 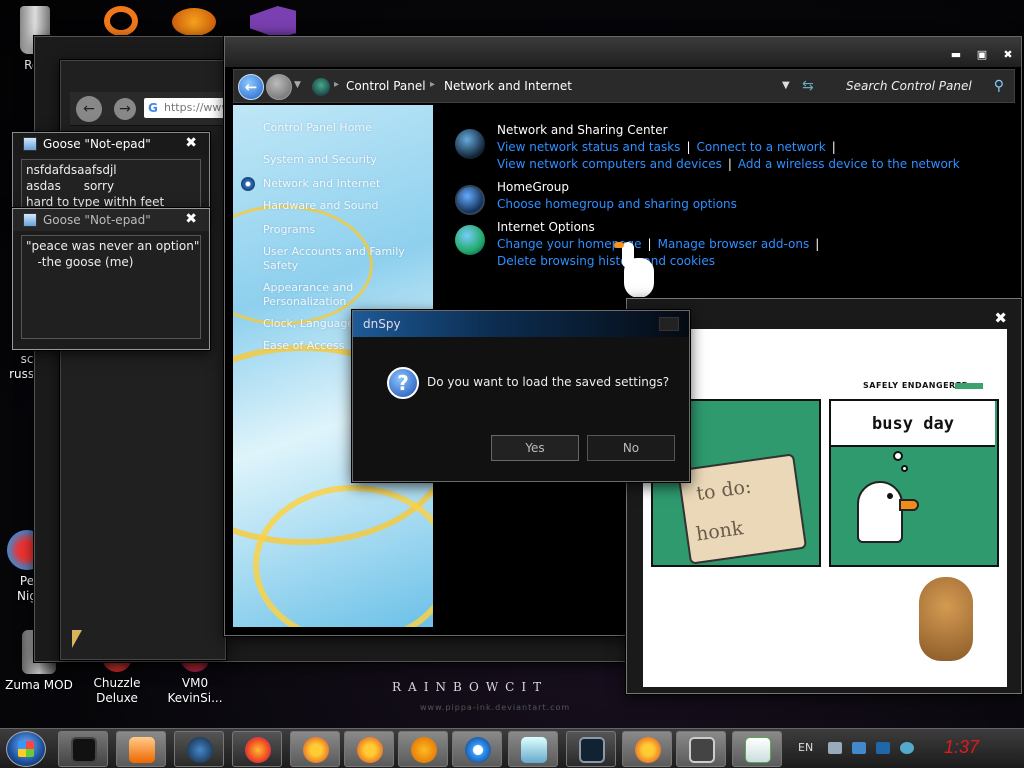 What do you see at coordinates (289, 229) in the screenshot?
I see `sidebar-item-programs: Programs` at bounding box center [289, 229].